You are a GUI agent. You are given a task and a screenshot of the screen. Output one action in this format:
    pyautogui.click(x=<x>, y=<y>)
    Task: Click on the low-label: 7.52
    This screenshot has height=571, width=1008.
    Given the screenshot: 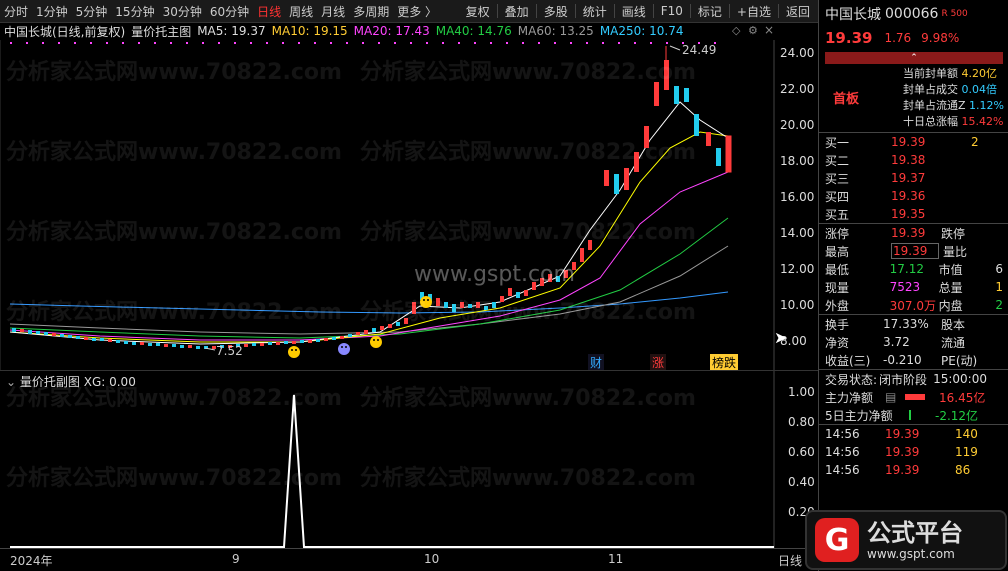 What is the action you would take?
    pyautogui.click(x=229, y=351)
    